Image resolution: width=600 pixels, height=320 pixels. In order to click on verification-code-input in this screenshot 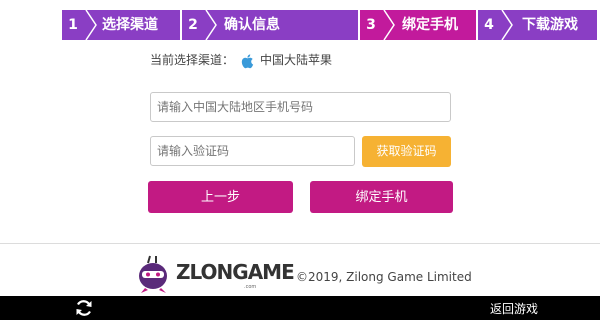, I will do `click(252, 151)`.